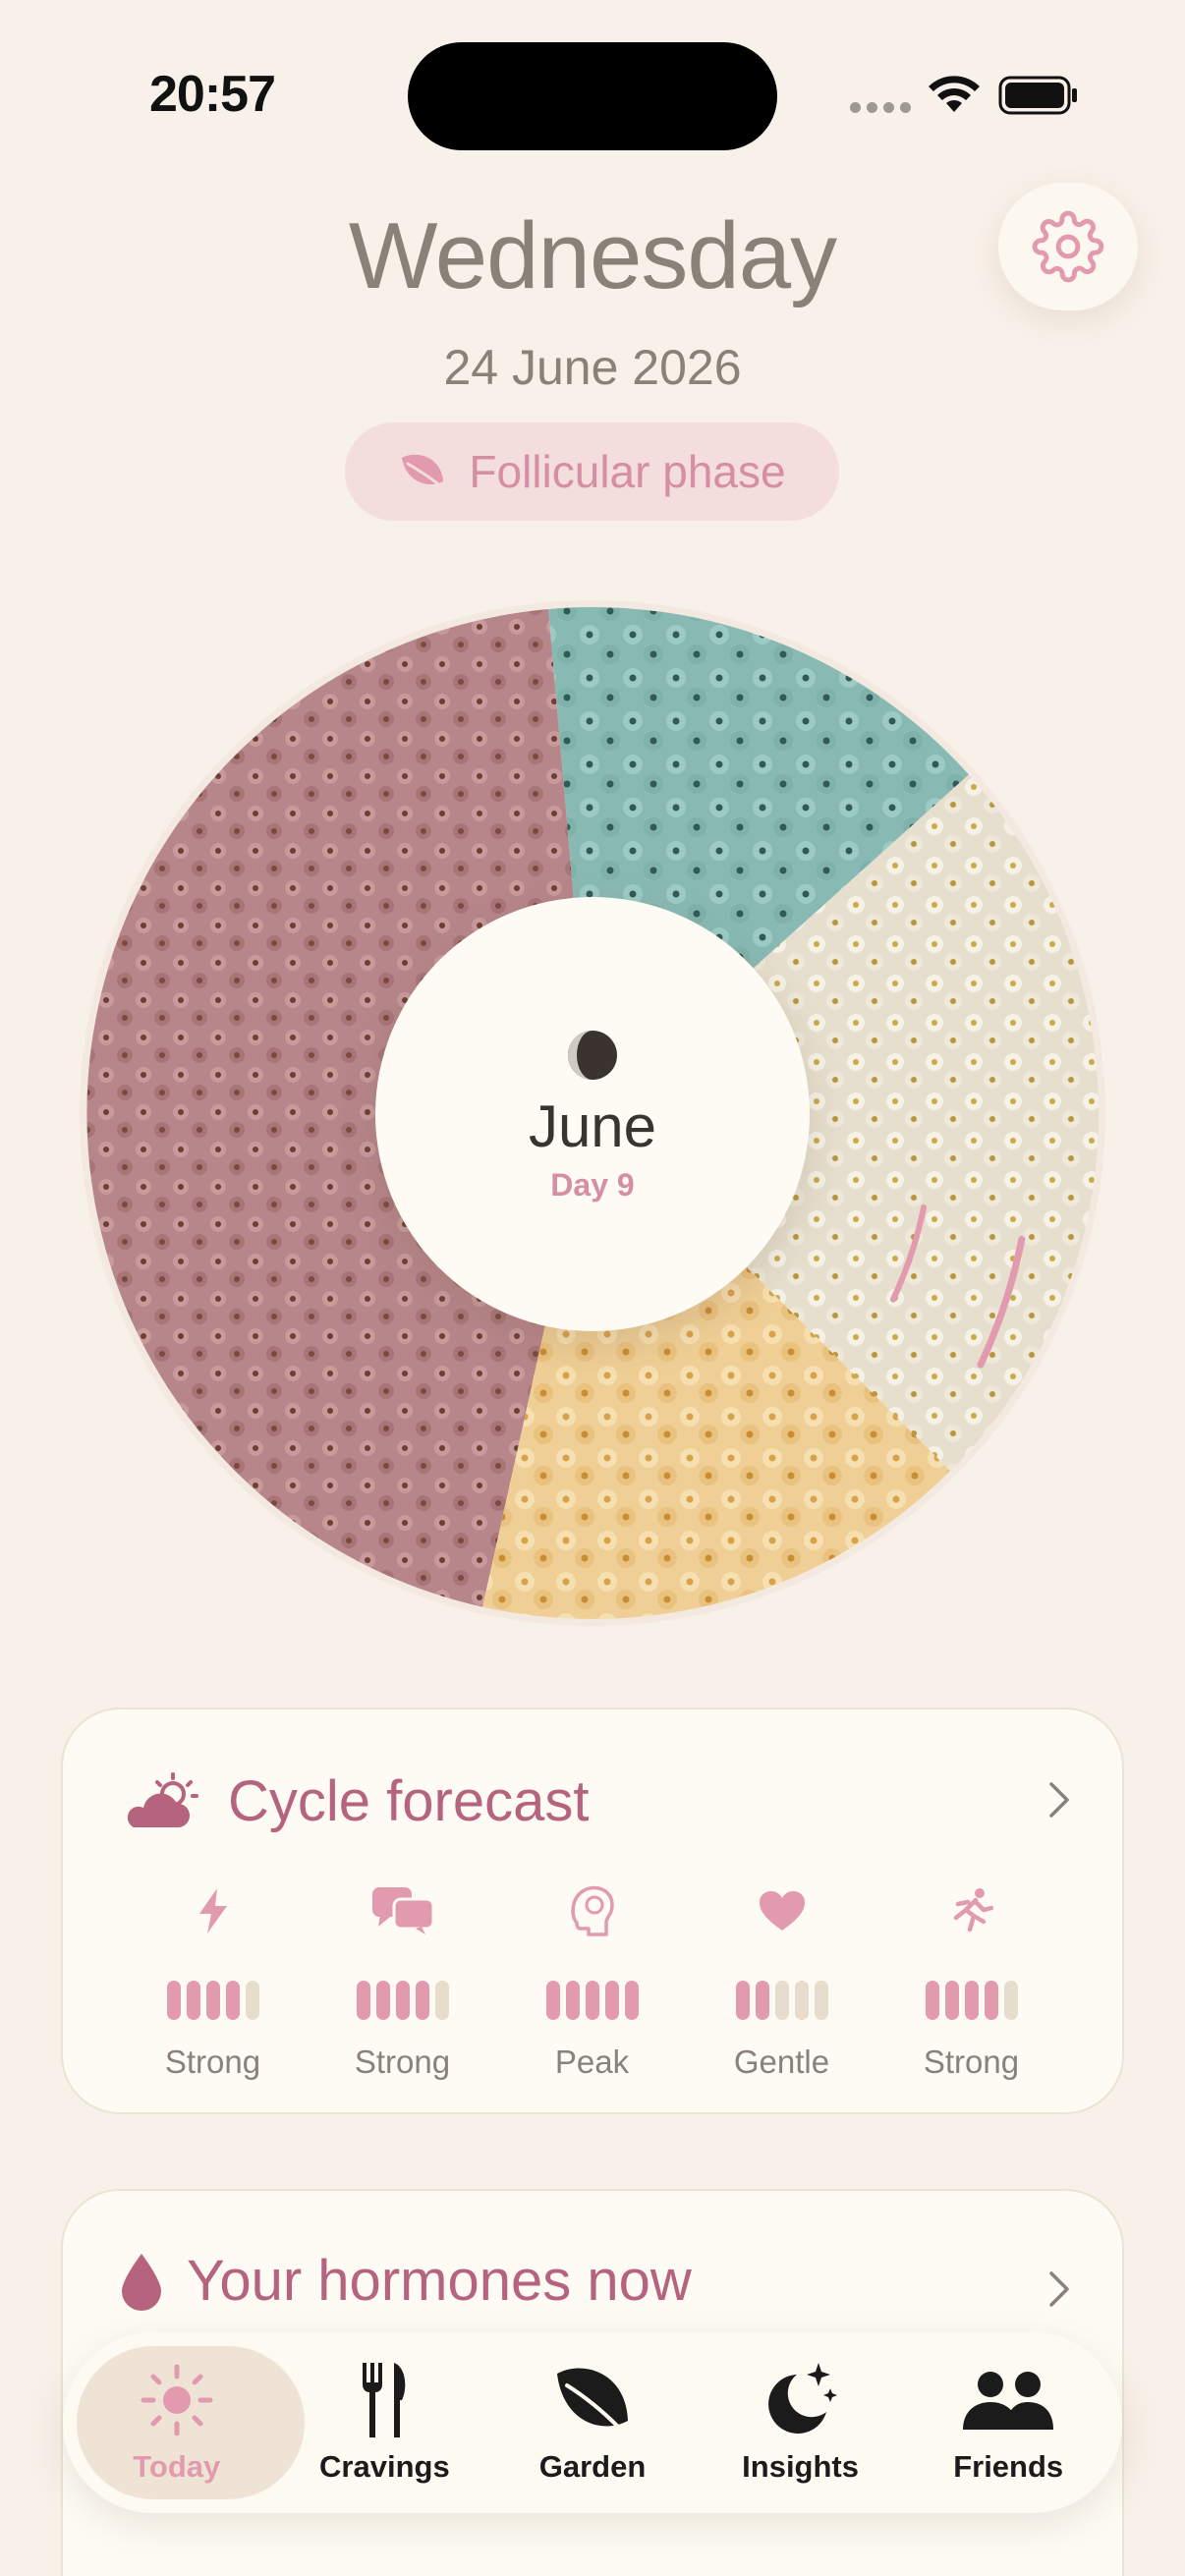  Describe the element at coordinates (592, 1055) in the screenshot. I see `moon-phase-icon` at that location.